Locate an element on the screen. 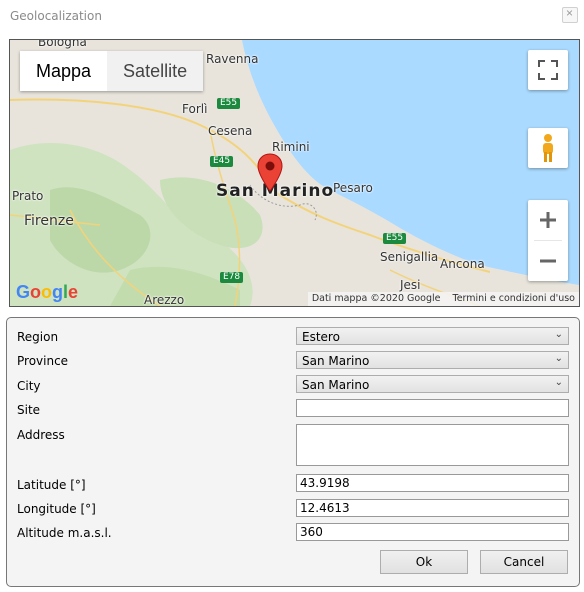 The height and width of the screenshot is (592, 584). fullscreen-button is located at coordinates (548, 70).